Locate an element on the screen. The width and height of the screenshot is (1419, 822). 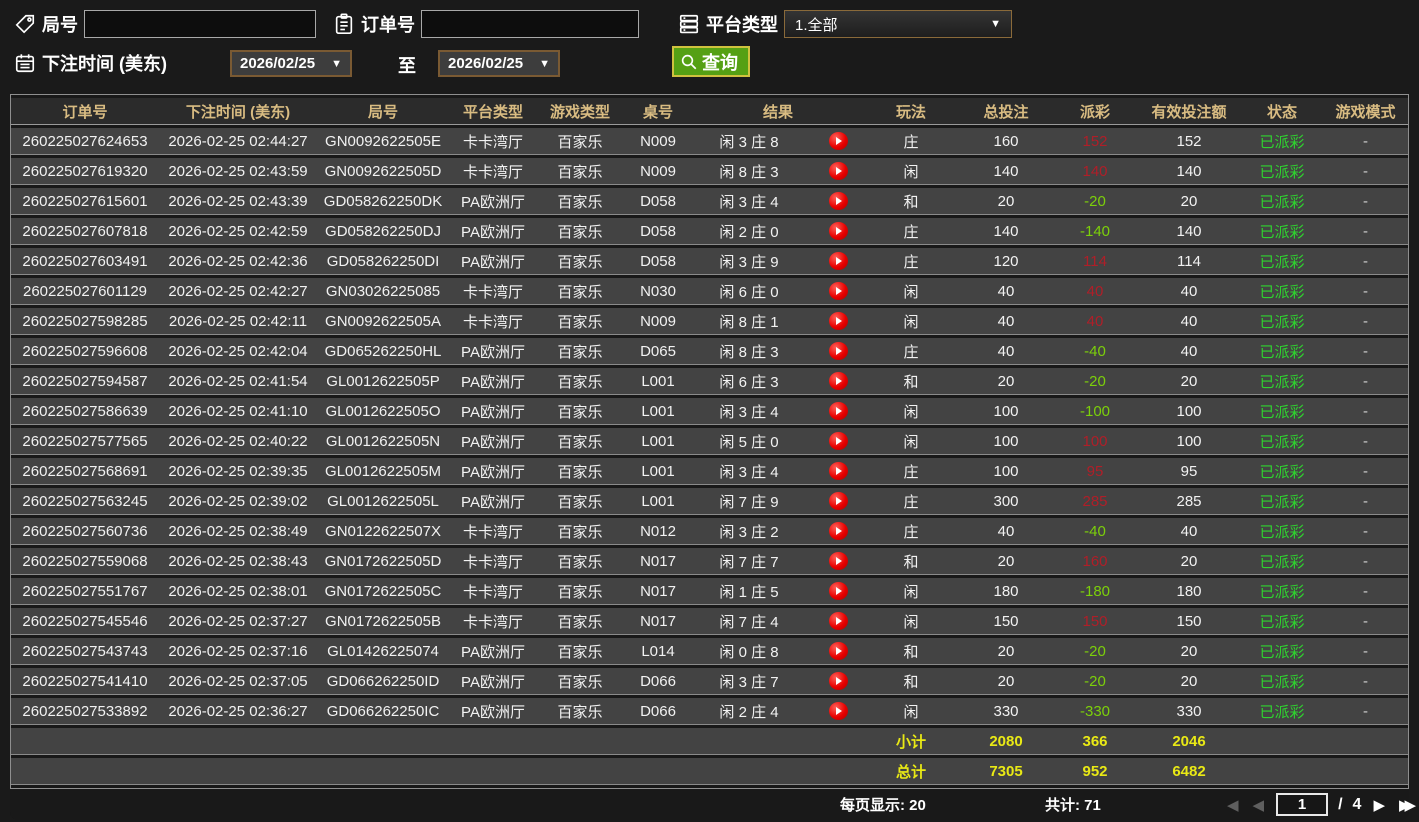
order-no-input is located at coordinates (530, 24).